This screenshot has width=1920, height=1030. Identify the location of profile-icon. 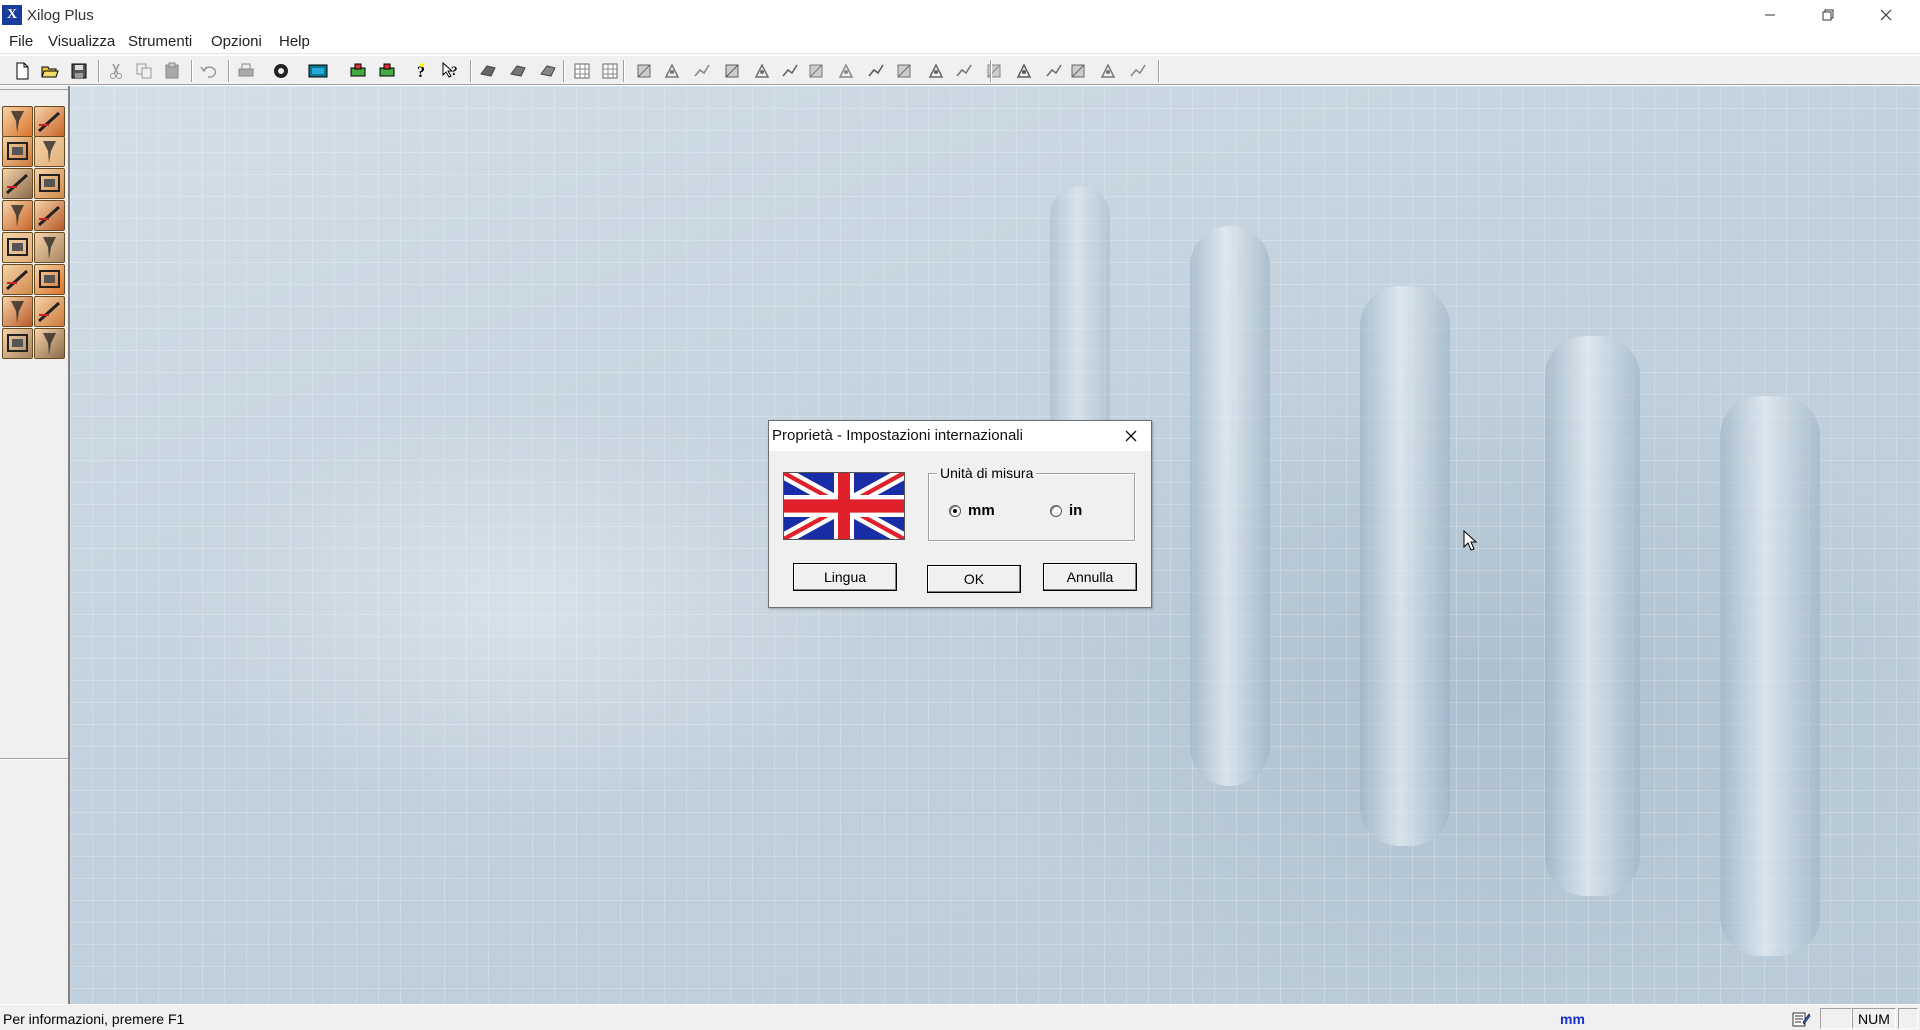
(49, 312).